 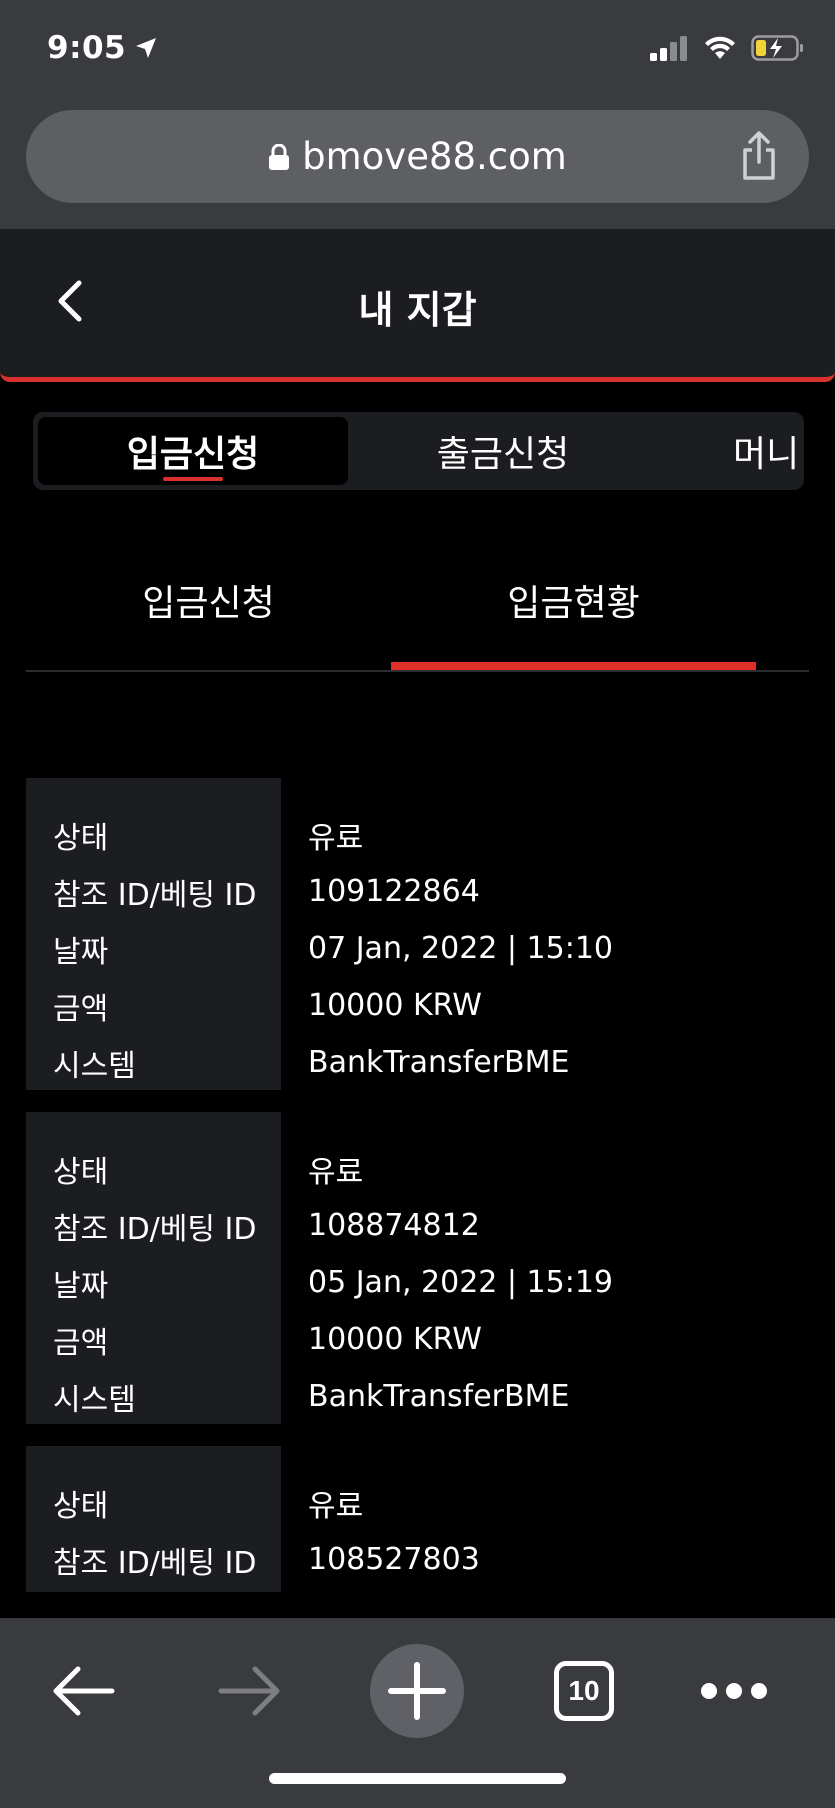 I want to click on value-date: 05 Jan, 2022 | 15:19, so click(x=461, y=1282).